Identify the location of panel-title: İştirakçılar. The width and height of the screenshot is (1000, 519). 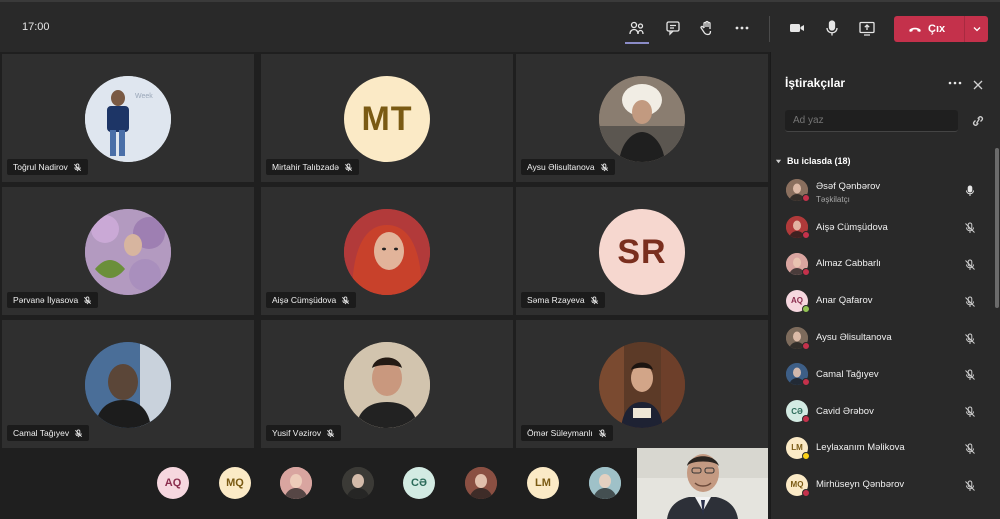
(815, 83).